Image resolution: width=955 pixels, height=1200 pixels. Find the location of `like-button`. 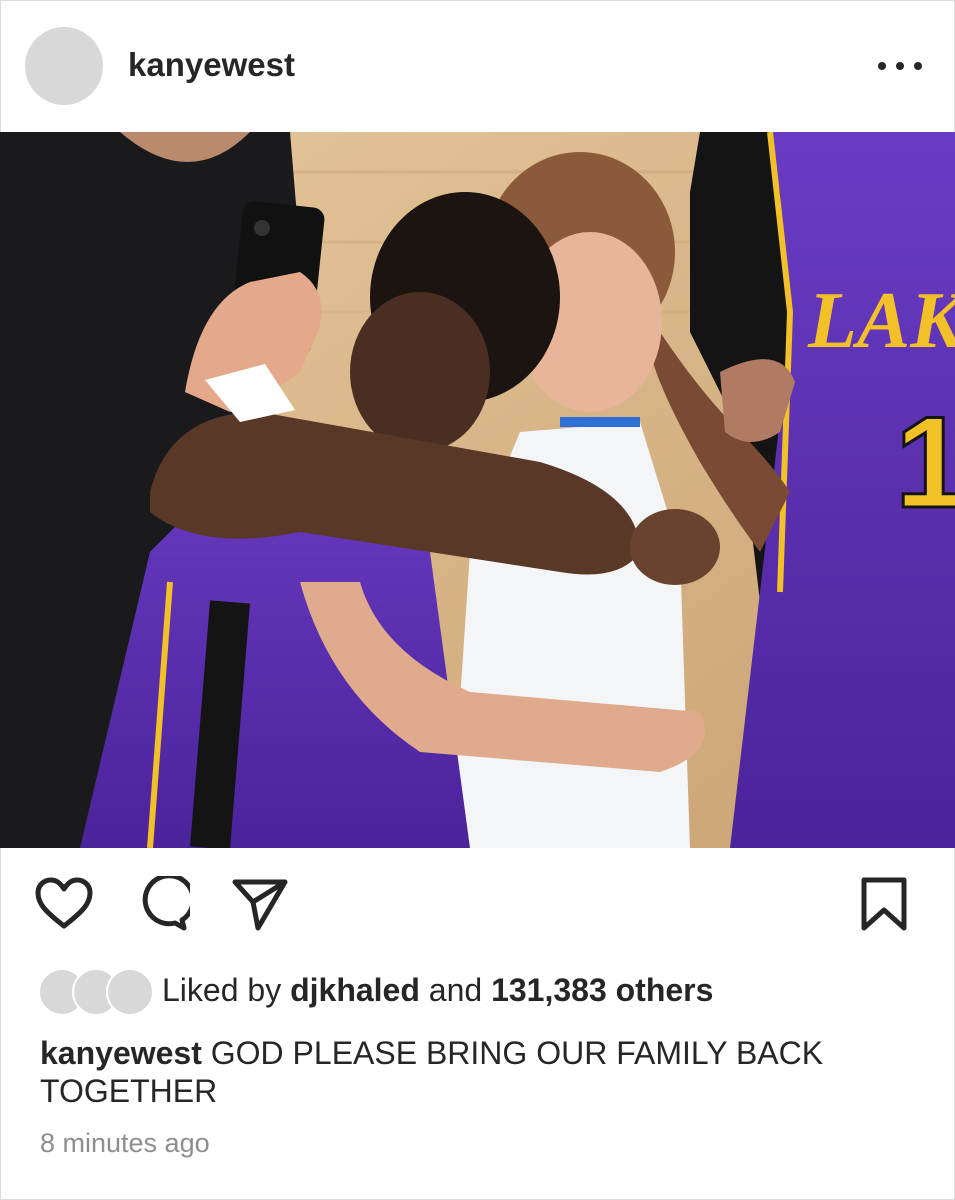

like-button is located at coordinates (64, 906).